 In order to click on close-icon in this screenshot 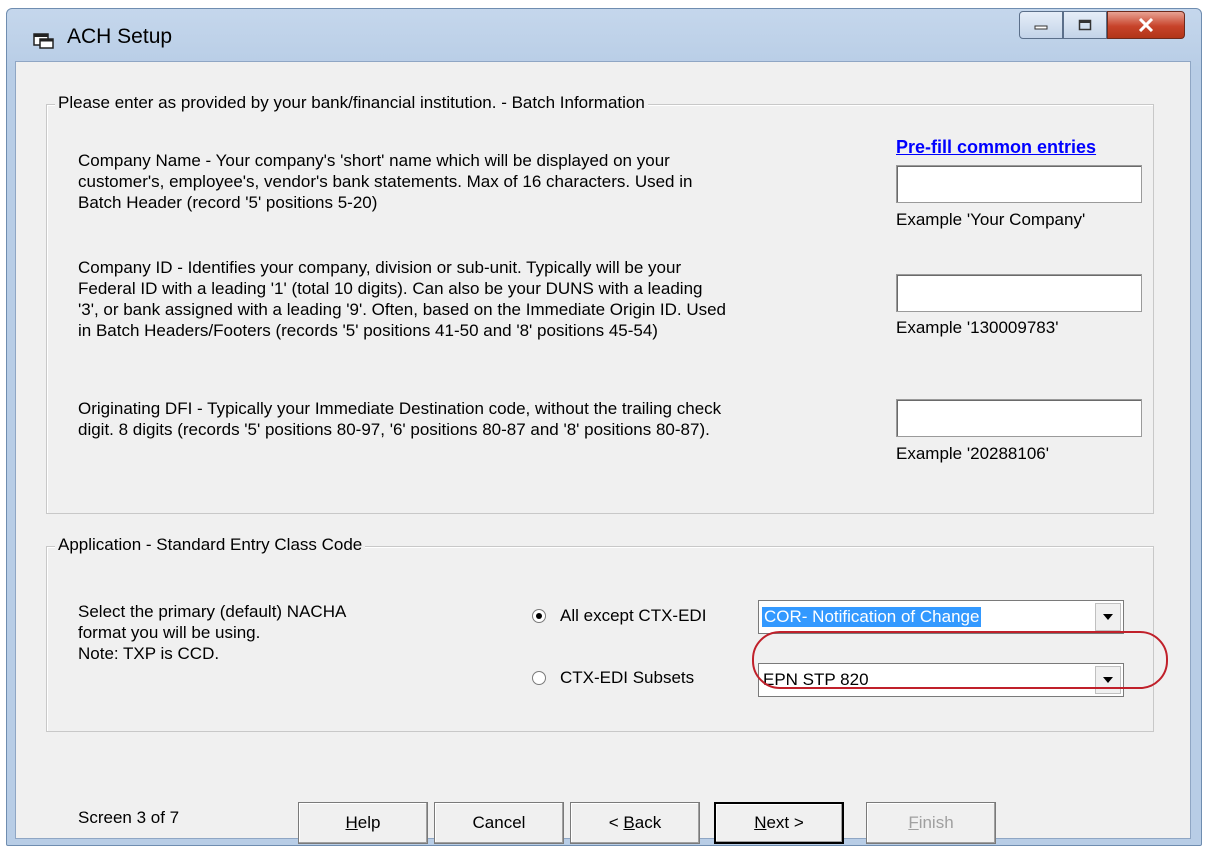, I will do `click(1146, 25)`.